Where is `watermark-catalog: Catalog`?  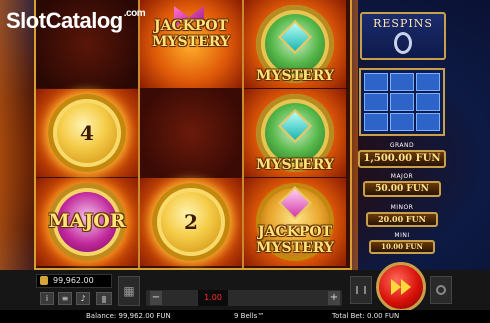 watermark-catalog: Catalog is located at coordinates (84, 20).